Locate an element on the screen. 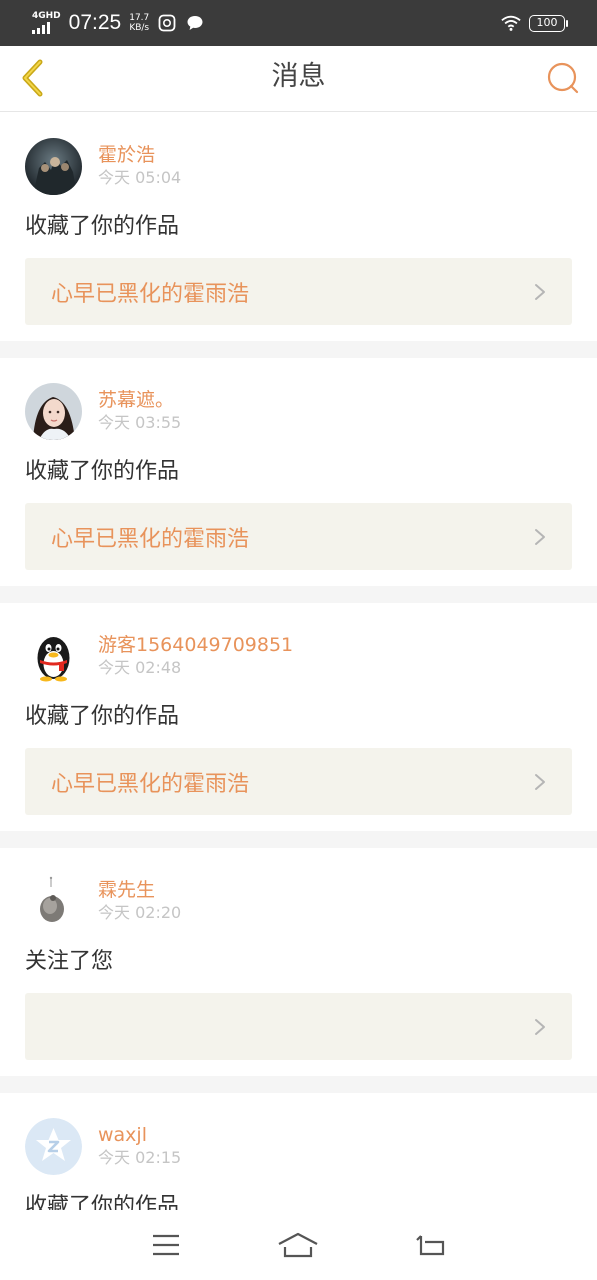  qq-penguin-avatar is located at coordinates (53, 656).